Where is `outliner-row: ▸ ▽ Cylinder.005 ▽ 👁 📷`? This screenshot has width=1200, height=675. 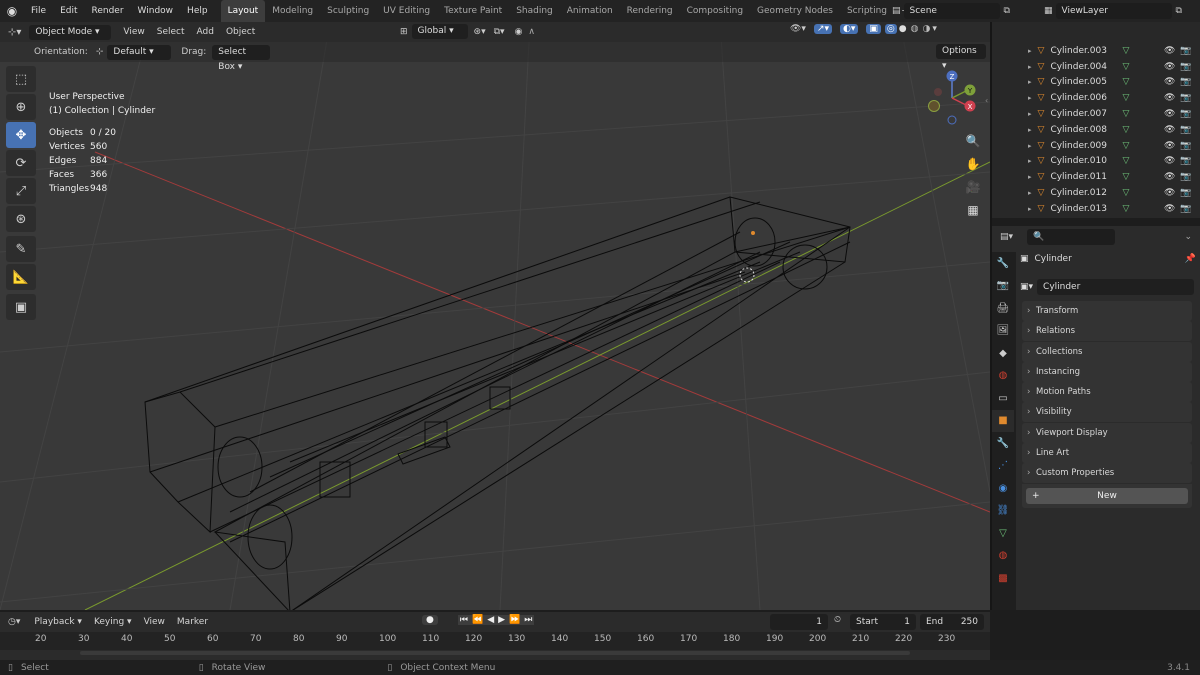 outliner-row: ▸ ▽ Cylinder.005 ▽ 👁 📷 is located at coordinates (1096, 83).